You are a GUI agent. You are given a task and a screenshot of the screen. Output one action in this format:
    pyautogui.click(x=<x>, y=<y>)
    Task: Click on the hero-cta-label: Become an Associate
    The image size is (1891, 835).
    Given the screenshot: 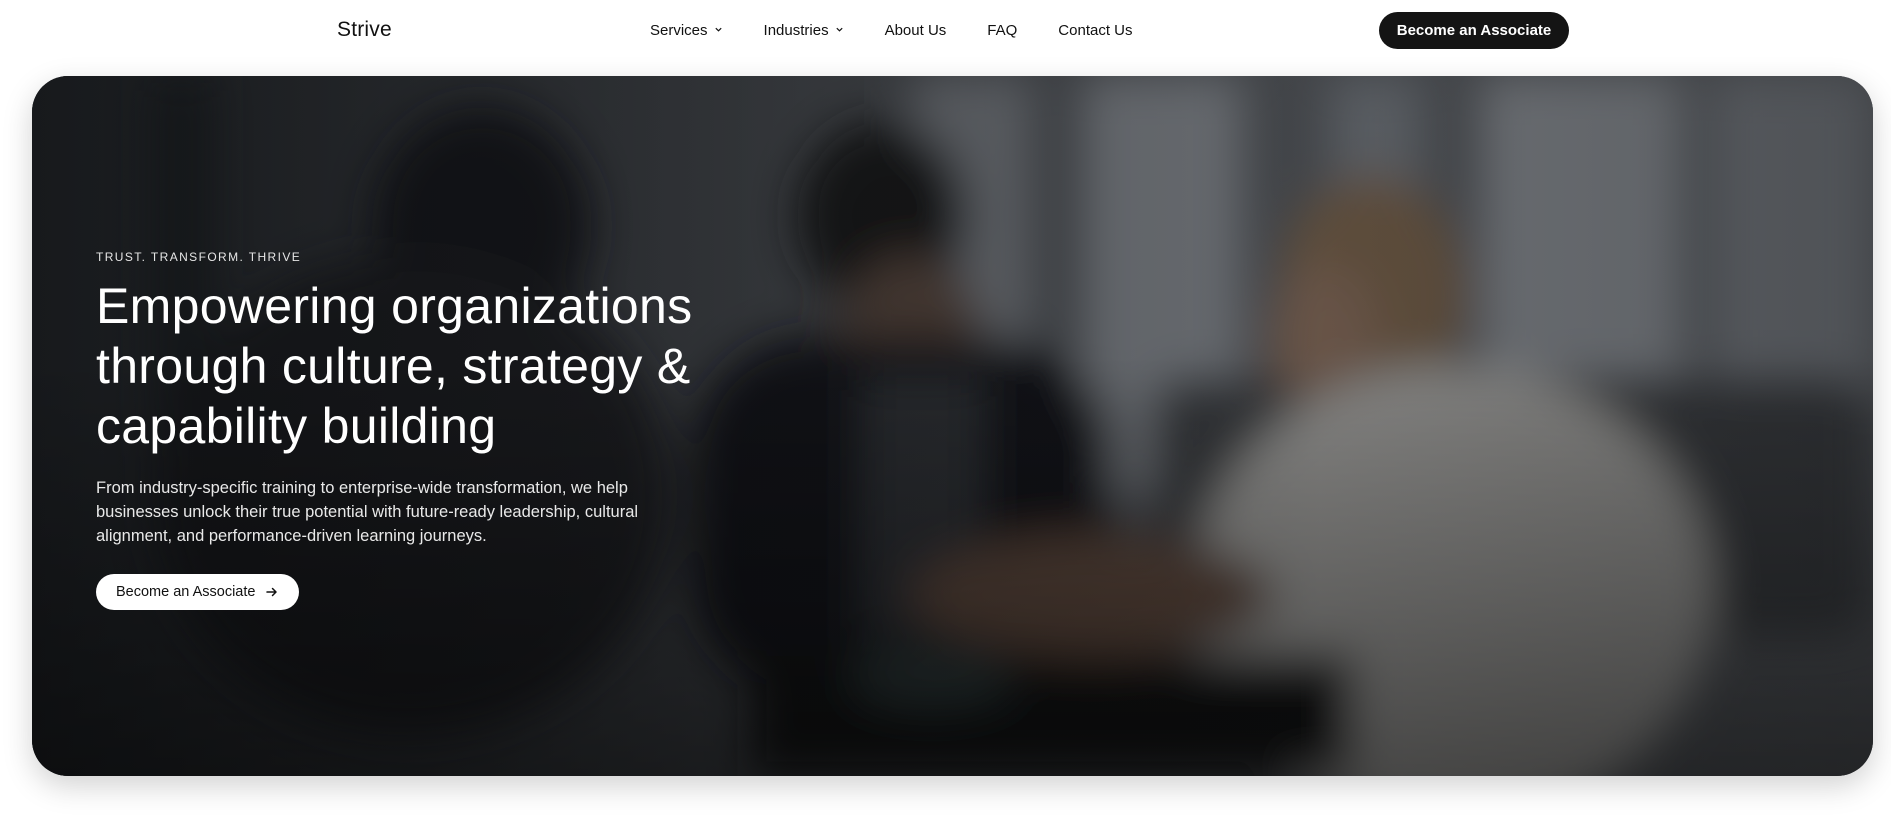 What is the action you would take?
    pyautogui.click(x=186, y=592)
    